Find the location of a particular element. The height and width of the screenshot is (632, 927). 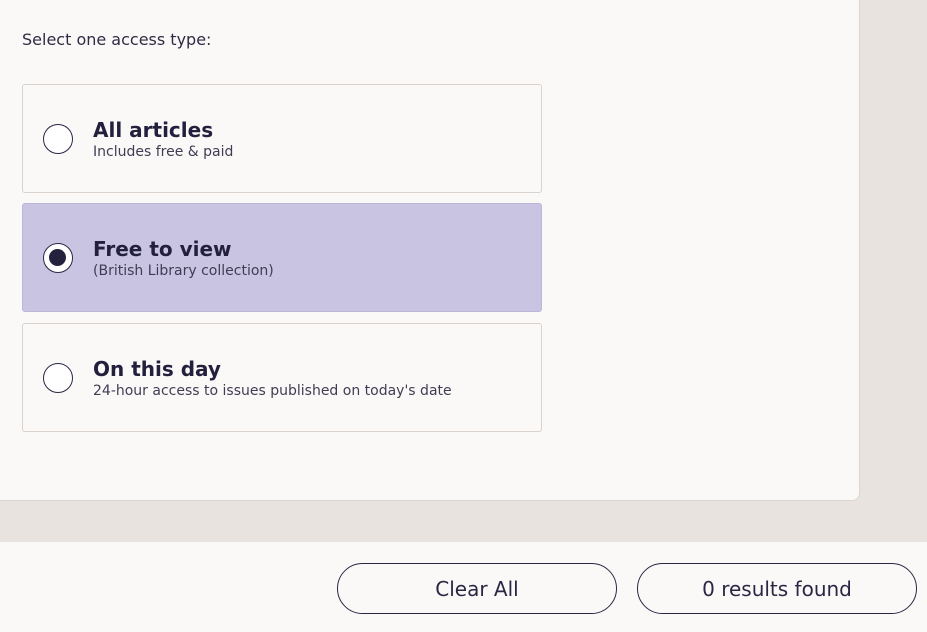

option-title: On this day is located at coordinates (157, 369).